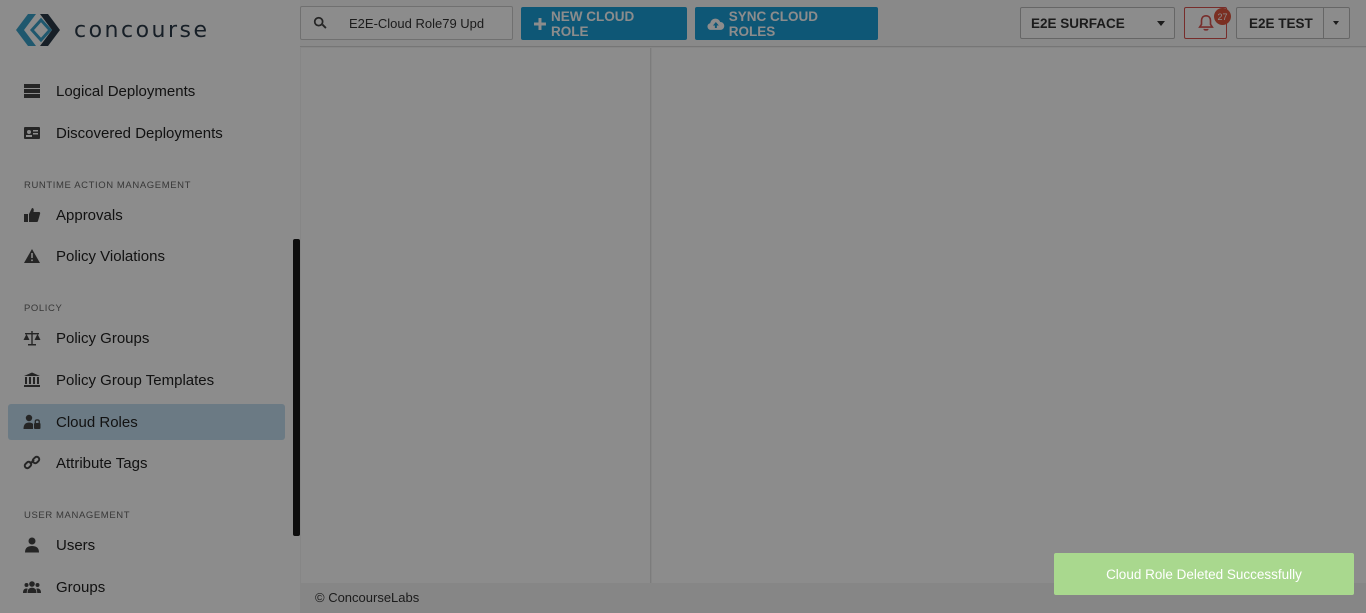  I want to click on sidebar-item-groups: Groups, so click(146, 587).